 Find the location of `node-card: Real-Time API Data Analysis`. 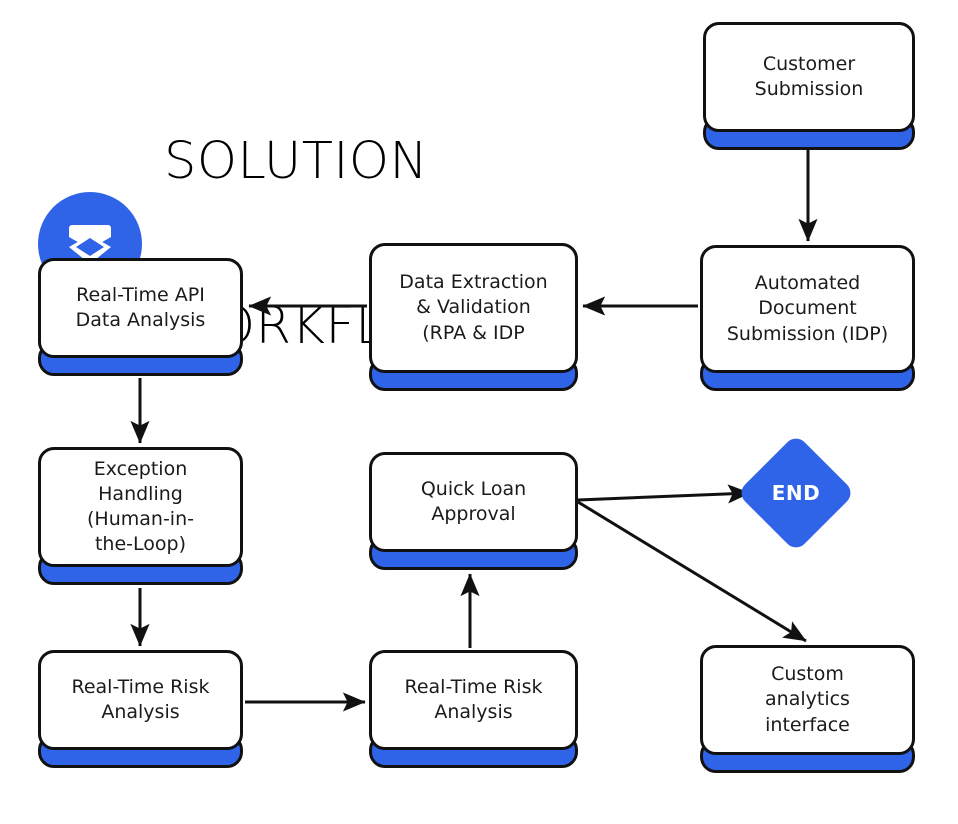

node-card: Real-Time API Data Analysis is located at coordinates (140, 308).